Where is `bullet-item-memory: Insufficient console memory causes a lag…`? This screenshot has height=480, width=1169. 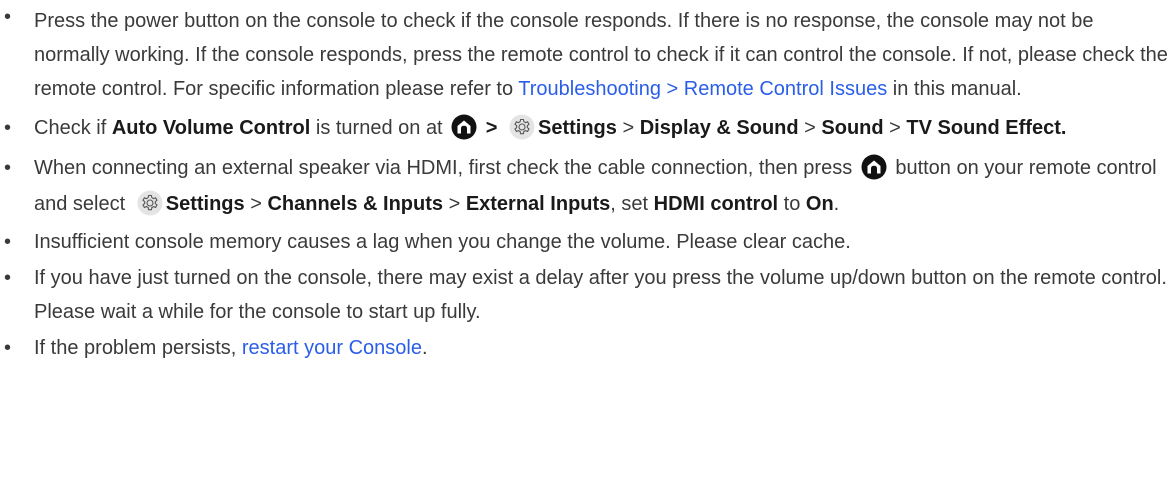 bullet-item-memory: Insufficient console memory causes a lag… is located at coordinates (584, 242).